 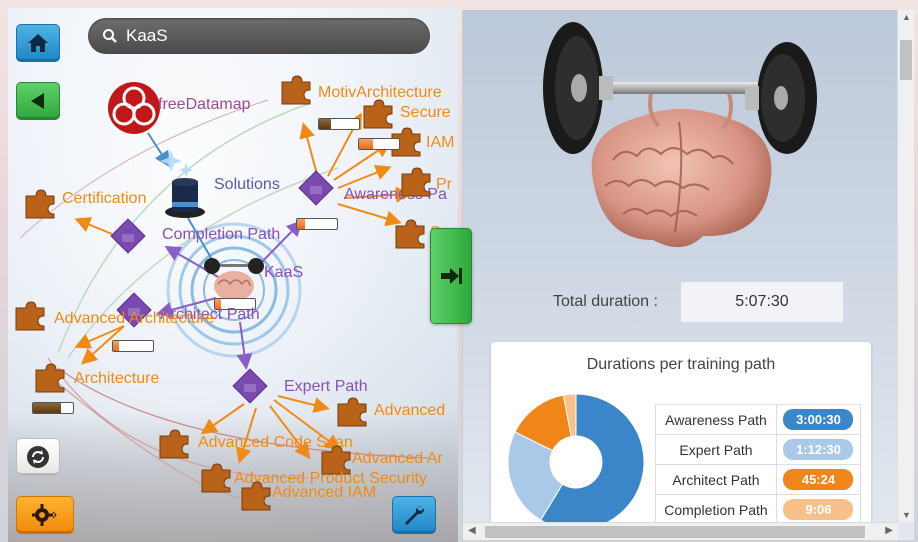 I want to click on legend-row: Awareness Path 3:00:30, so click(x=758, y=419).